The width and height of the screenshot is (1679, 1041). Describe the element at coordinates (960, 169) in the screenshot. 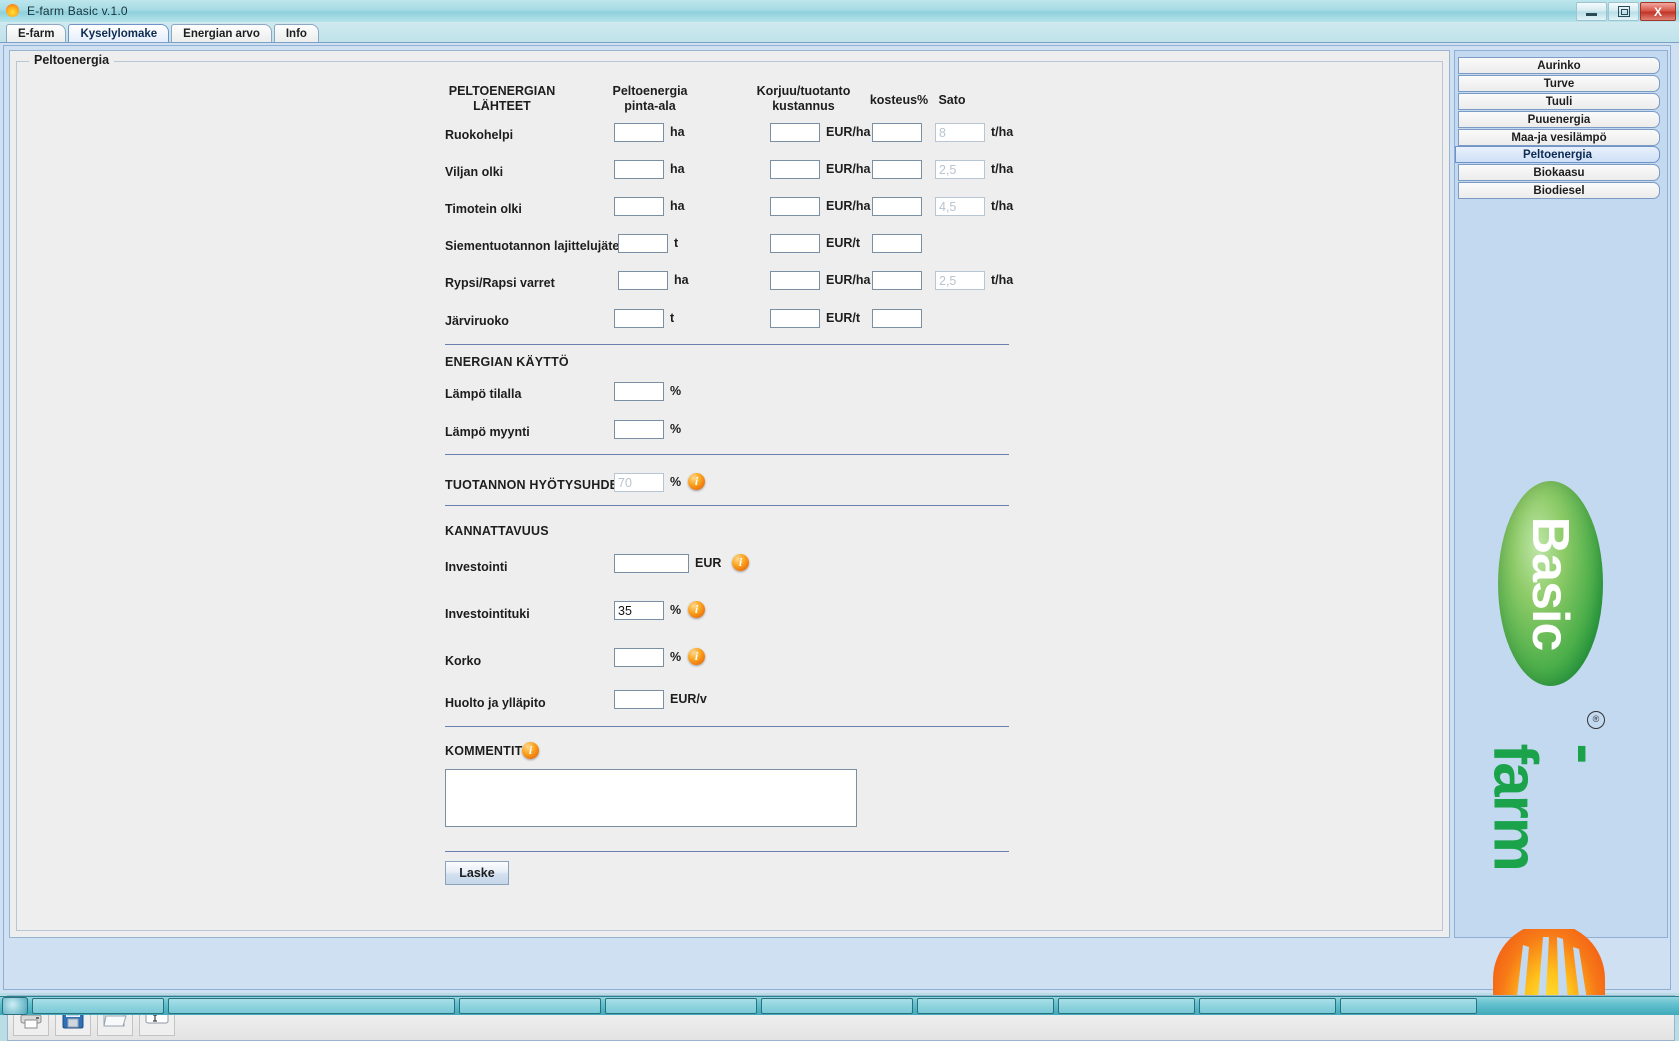

I see `yield-input-viljan-olki` at that location.